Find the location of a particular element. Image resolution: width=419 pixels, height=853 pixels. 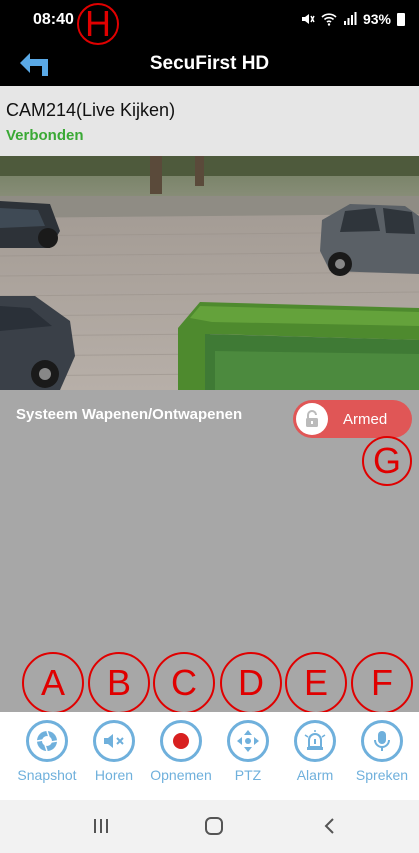

app-bar: SecuFirst HD is located at coordinates (209, 63).